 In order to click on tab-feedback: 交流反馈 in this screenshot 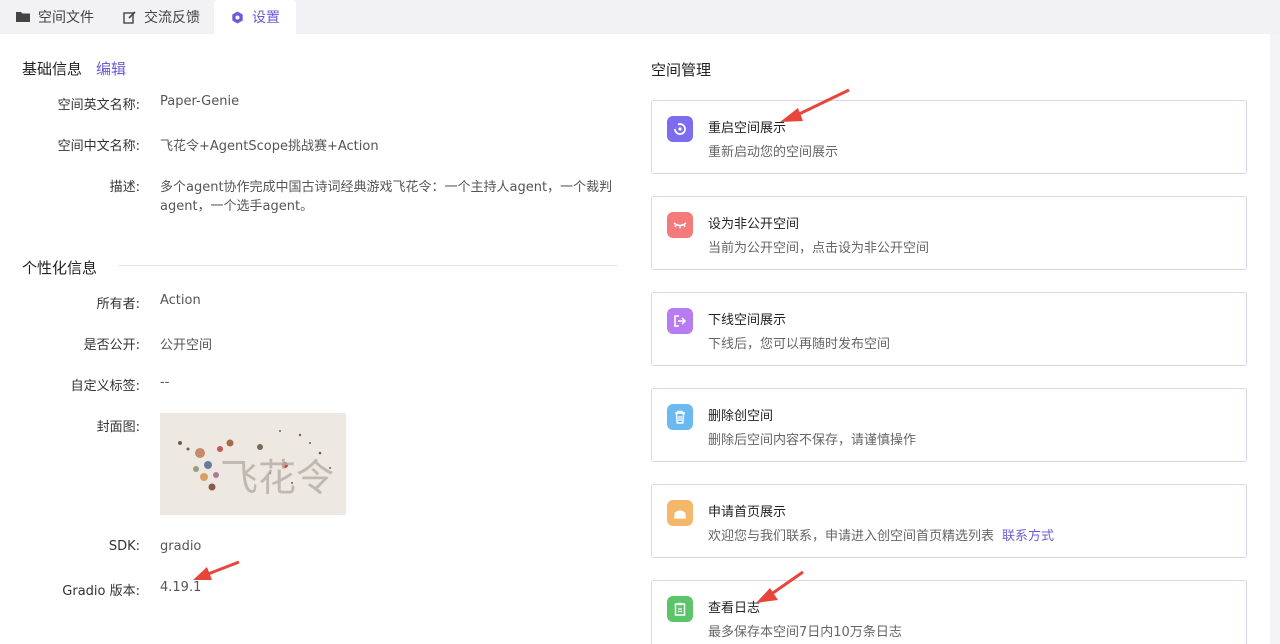, I will do `click(161, 17)`.